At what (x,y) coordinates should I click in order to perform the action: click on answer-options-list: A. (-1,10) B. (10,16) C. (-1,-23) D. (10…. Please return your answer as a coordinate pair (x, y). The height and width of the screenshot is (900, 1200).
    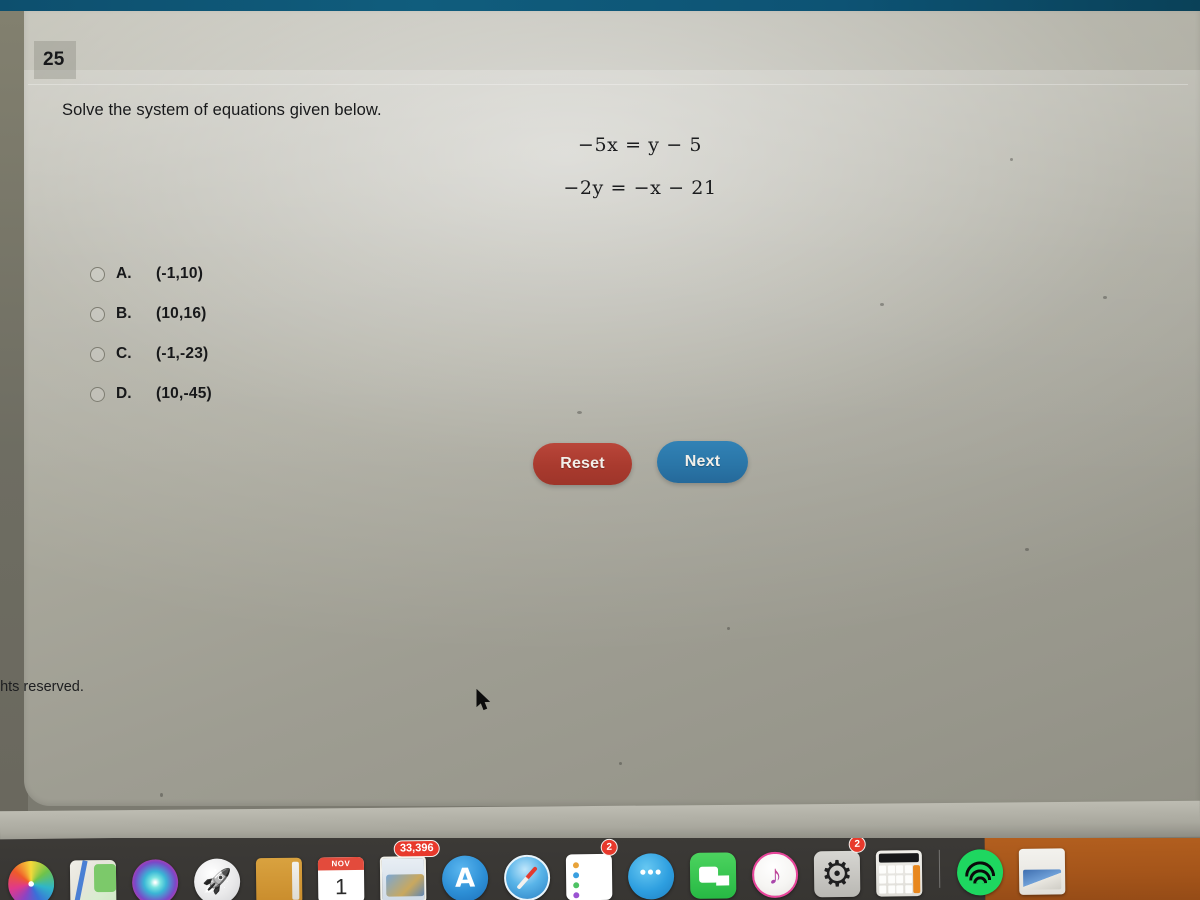
    Looking at the image, I should click on (300, 334).